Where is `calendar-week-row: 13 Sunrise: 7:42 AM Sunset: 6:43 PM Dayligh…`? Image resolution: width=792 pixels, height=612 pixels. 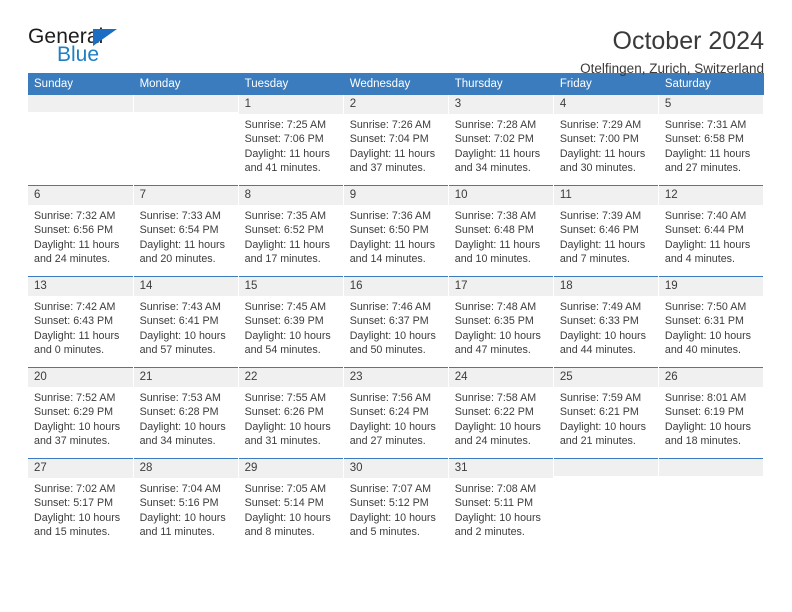
calendar-week-row: 13 Sunrise: 7:42 AM Sunset: 6:43 PM Dayligh… is located at coordinates (396, 322).